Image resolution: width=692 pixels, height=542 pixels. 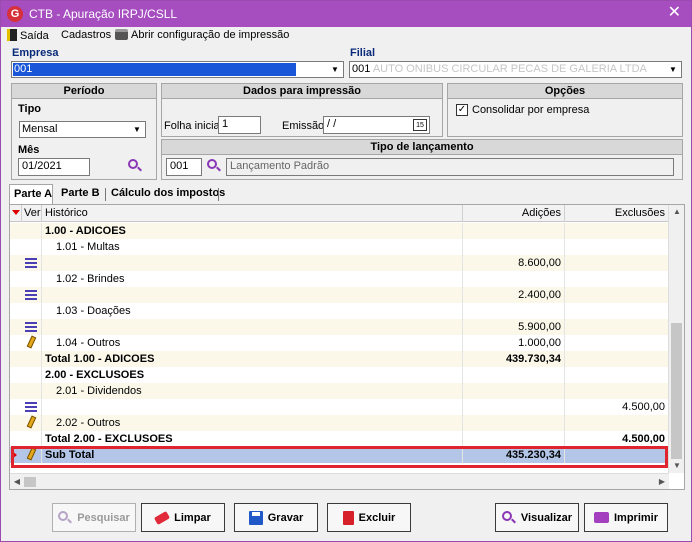 I want to click on emissao-label: Emissão, so click(x=303, y=126).